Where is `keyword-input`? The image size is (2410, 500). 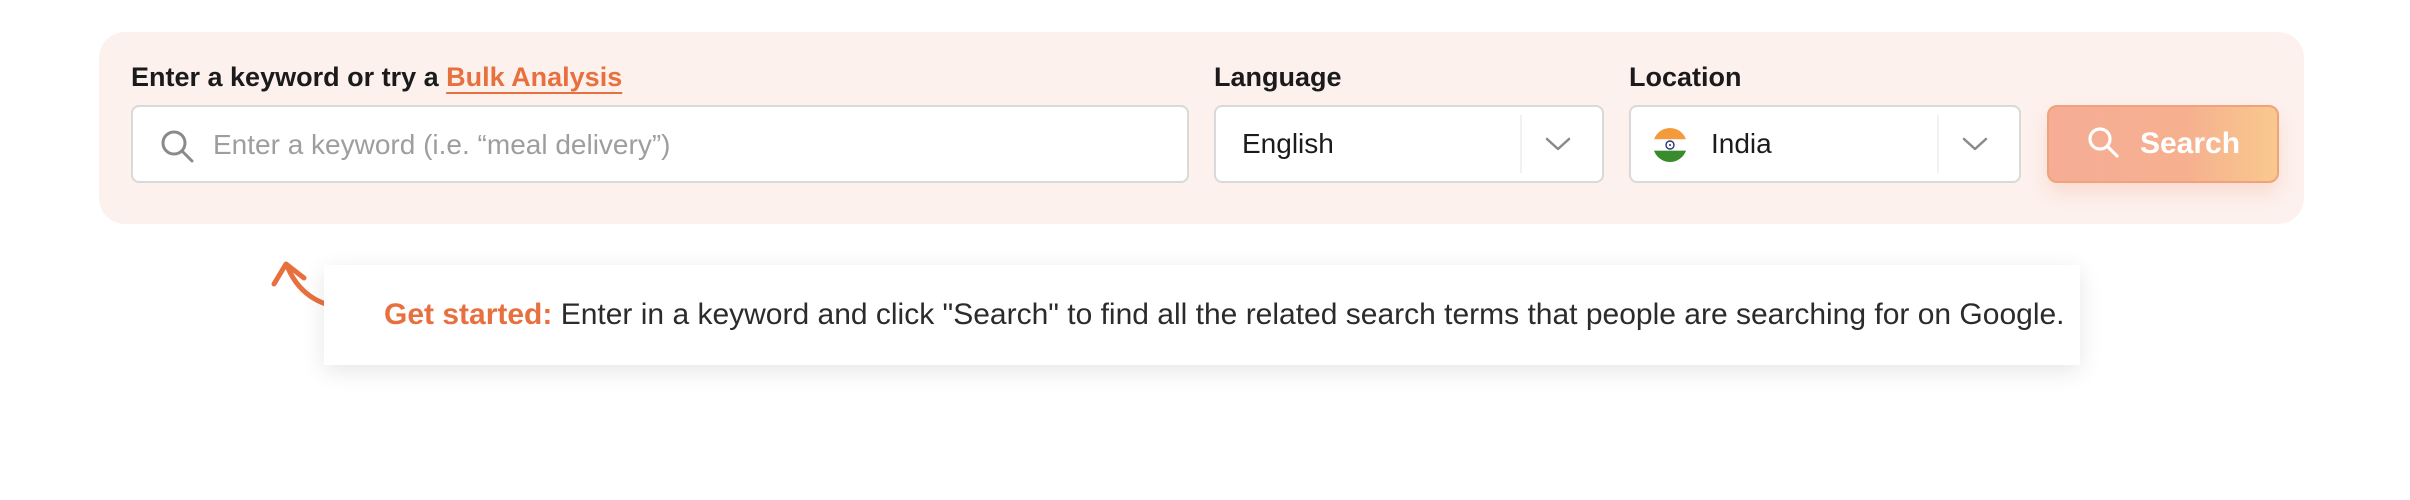
keyword-input is located at coordinates (693, 145).